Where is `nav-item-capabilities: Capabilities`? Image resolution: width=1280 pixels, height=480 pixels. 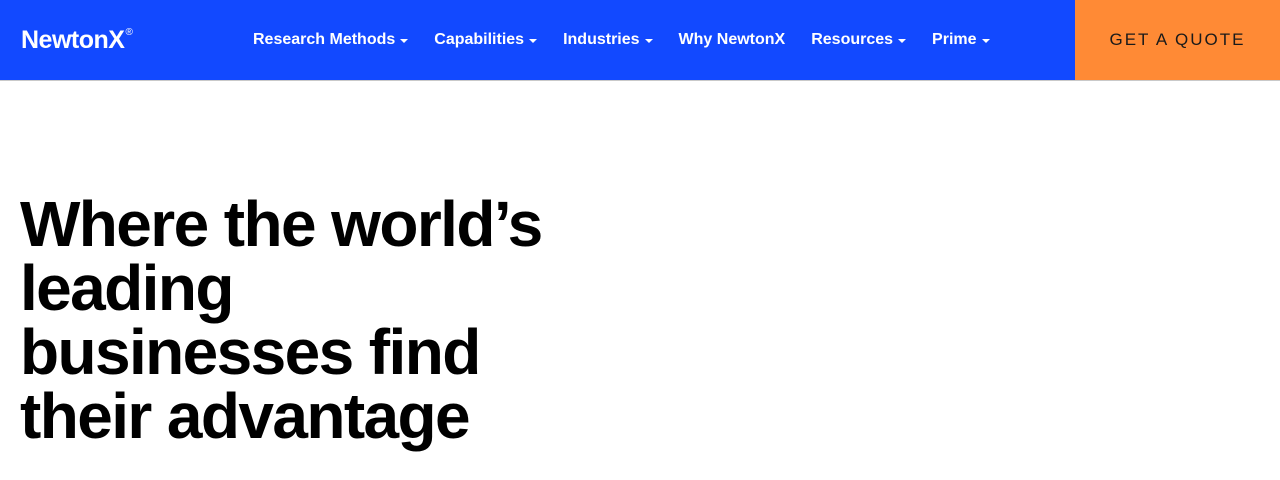
nav-item-capabilities: Capabilities is located at coordinates (485, 40).